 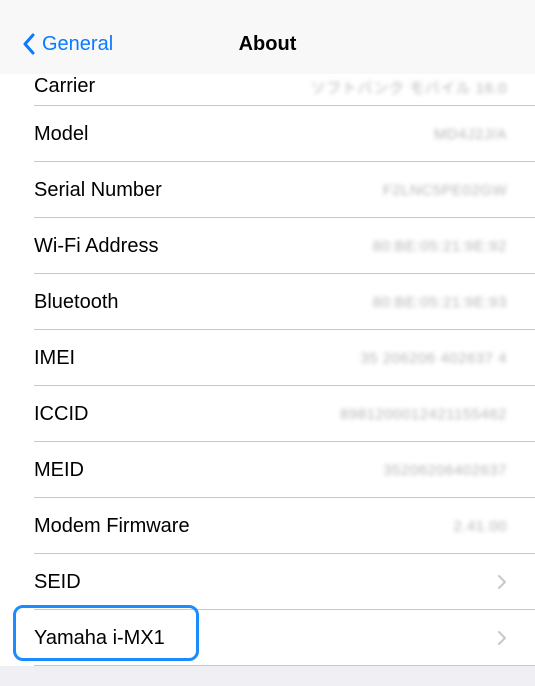 I want to click on row-serial-number: Serial Number F2LNC5PE02GW, so click(x=267, y=190).